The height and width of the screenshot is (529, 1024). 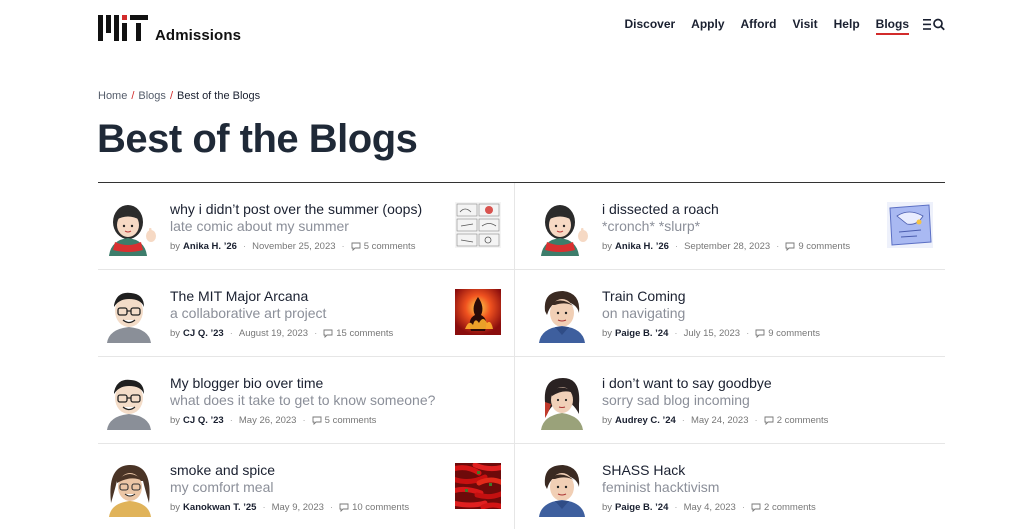 I want to click on post-meta: by Paige B. ’24 · May 4, 2023 · 2 comments, so click(x=742, y=507).